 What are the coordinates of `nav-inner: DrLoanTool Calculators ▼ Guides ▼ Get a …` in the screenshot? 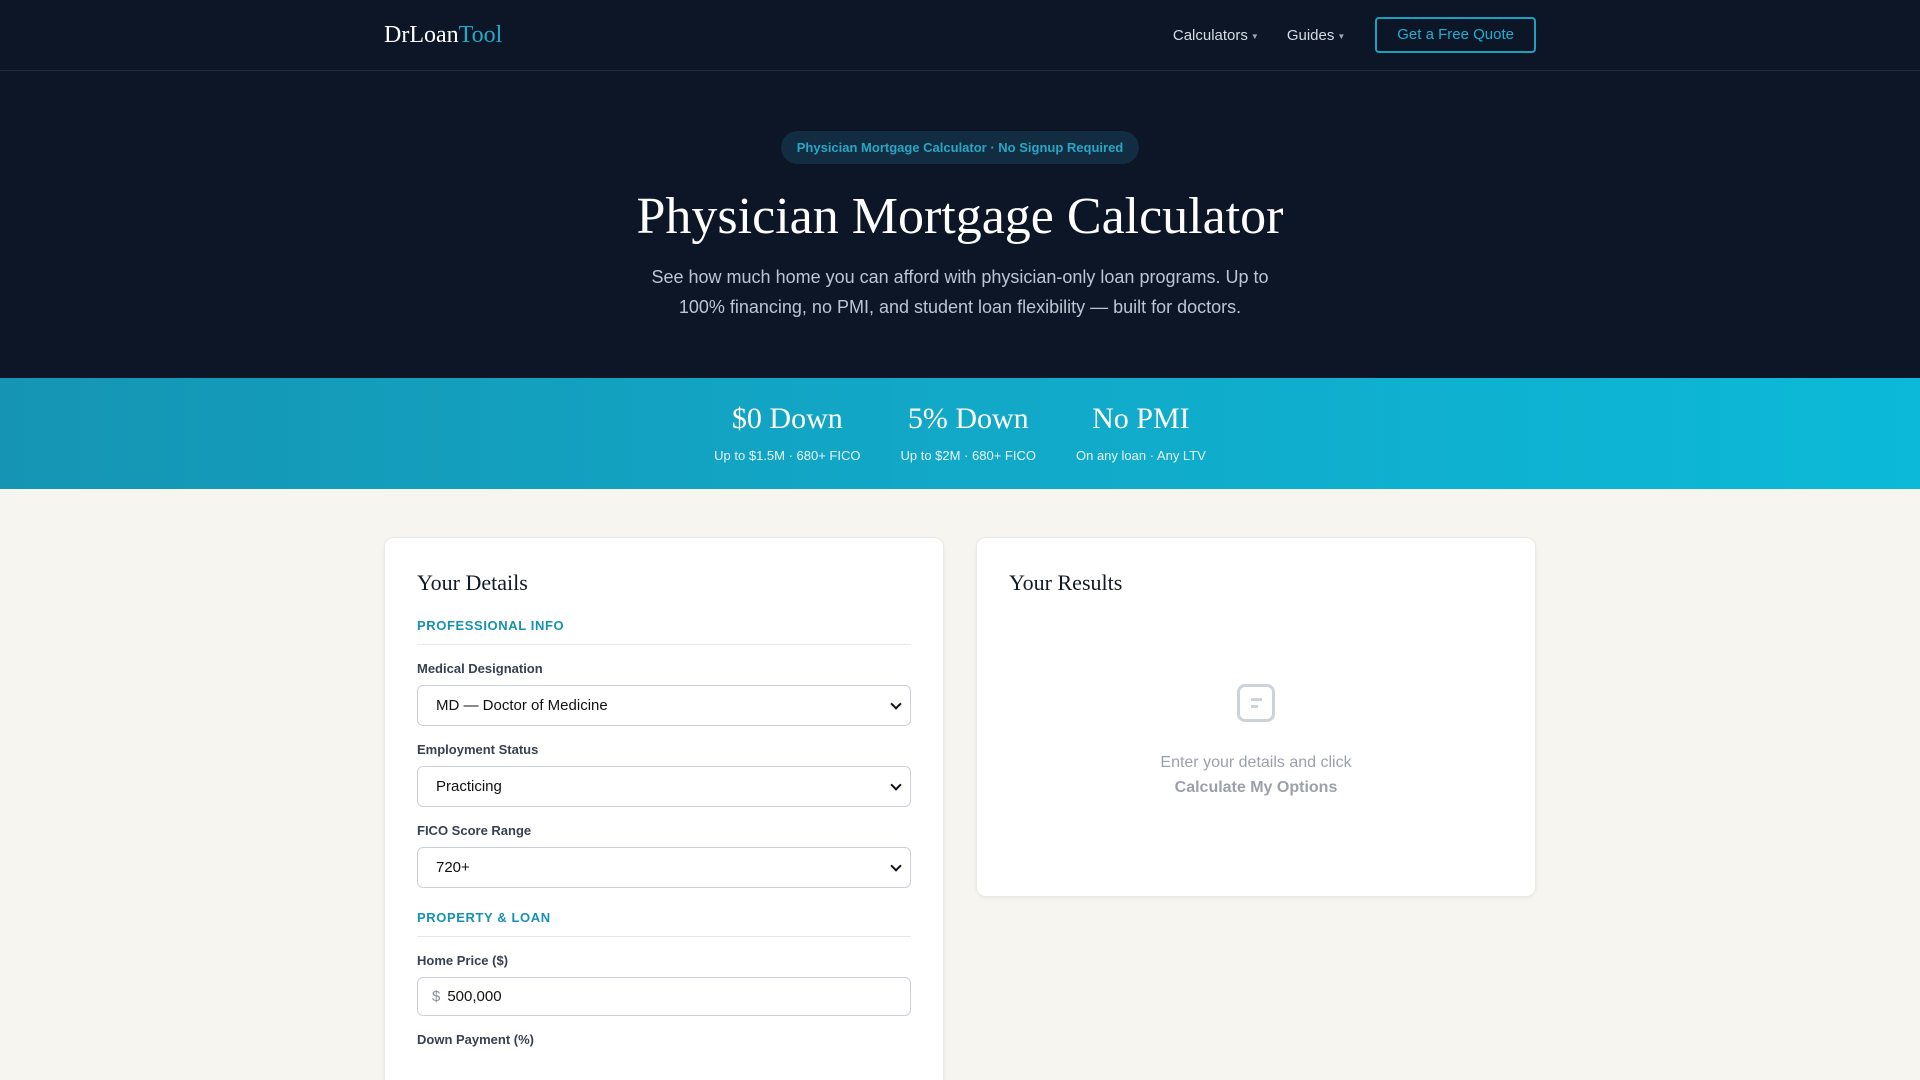 It's located at (960, 35).